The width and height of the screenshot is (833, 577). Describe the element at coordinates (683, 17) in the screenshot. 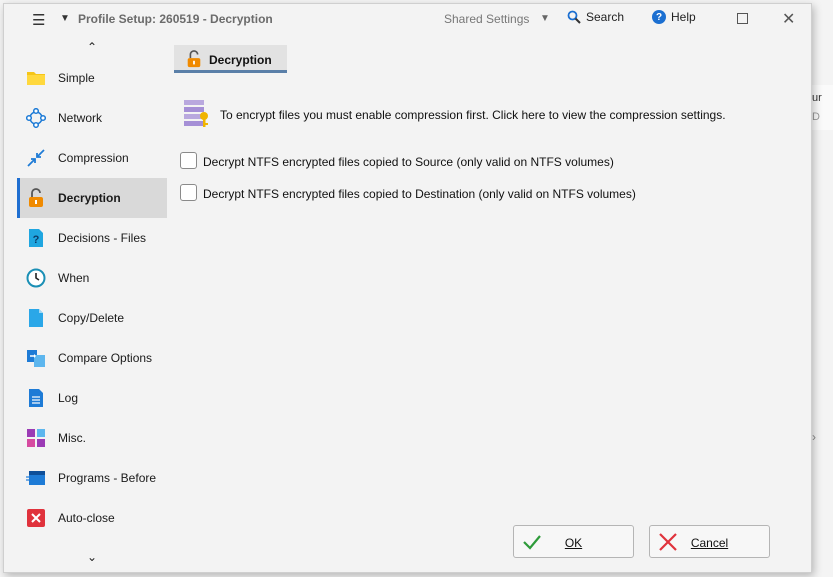

I see `help-label: Help` at that location.